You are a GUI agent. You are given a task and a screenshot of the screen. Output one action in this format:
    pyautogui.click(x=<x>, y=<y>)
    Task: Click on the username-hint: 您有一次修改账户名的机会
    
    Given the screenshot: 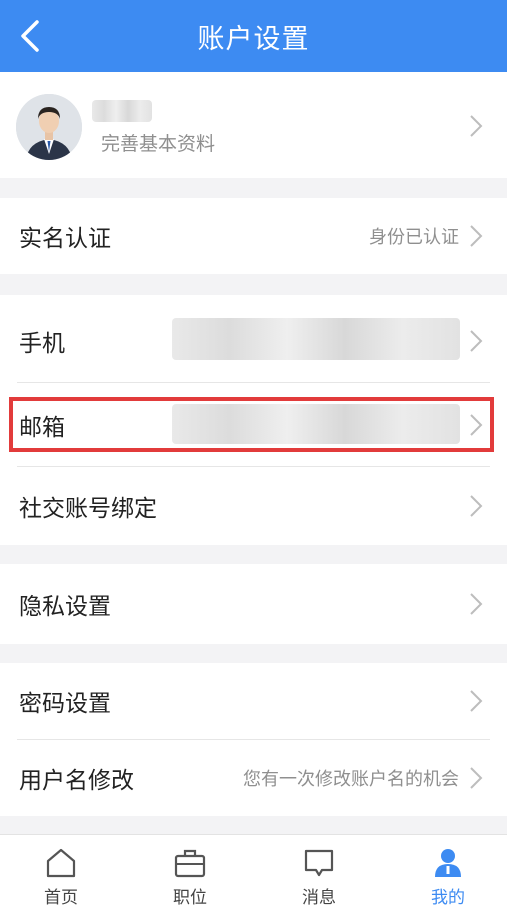 What is the action you would take?
    pyautogui.click(x=351, y=779)
    